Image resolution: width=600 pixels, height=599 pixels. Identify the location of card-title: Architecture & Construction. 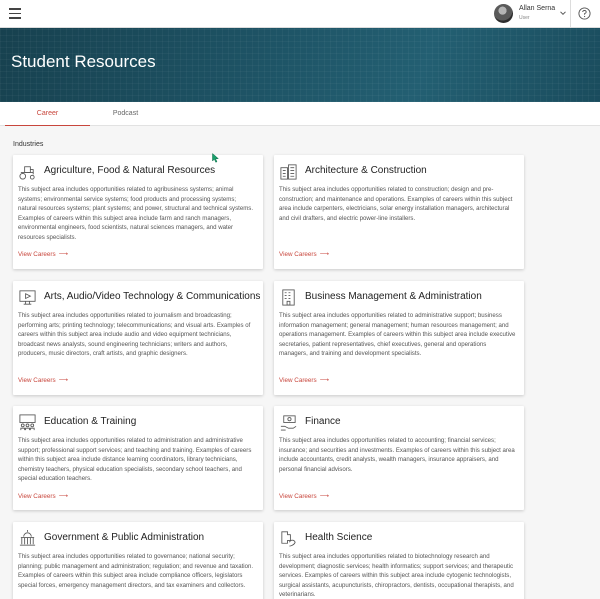
(366, 170).